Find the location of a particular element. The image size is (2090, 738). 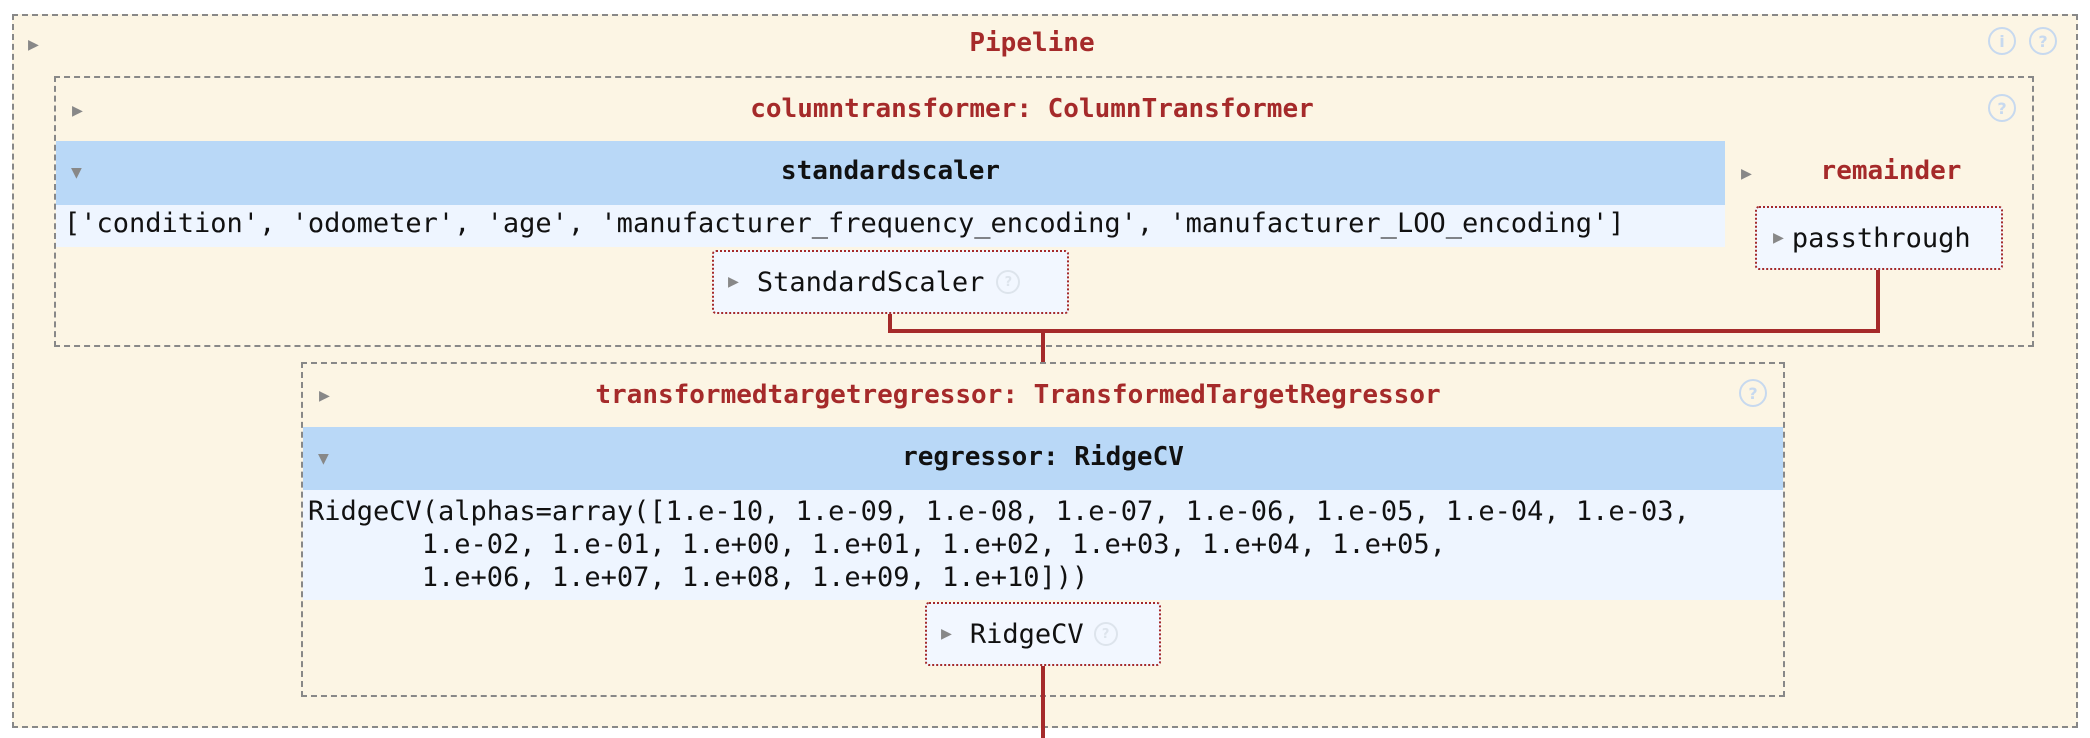

passthrough-label: passthrough is located at coordinates (1881, 238).